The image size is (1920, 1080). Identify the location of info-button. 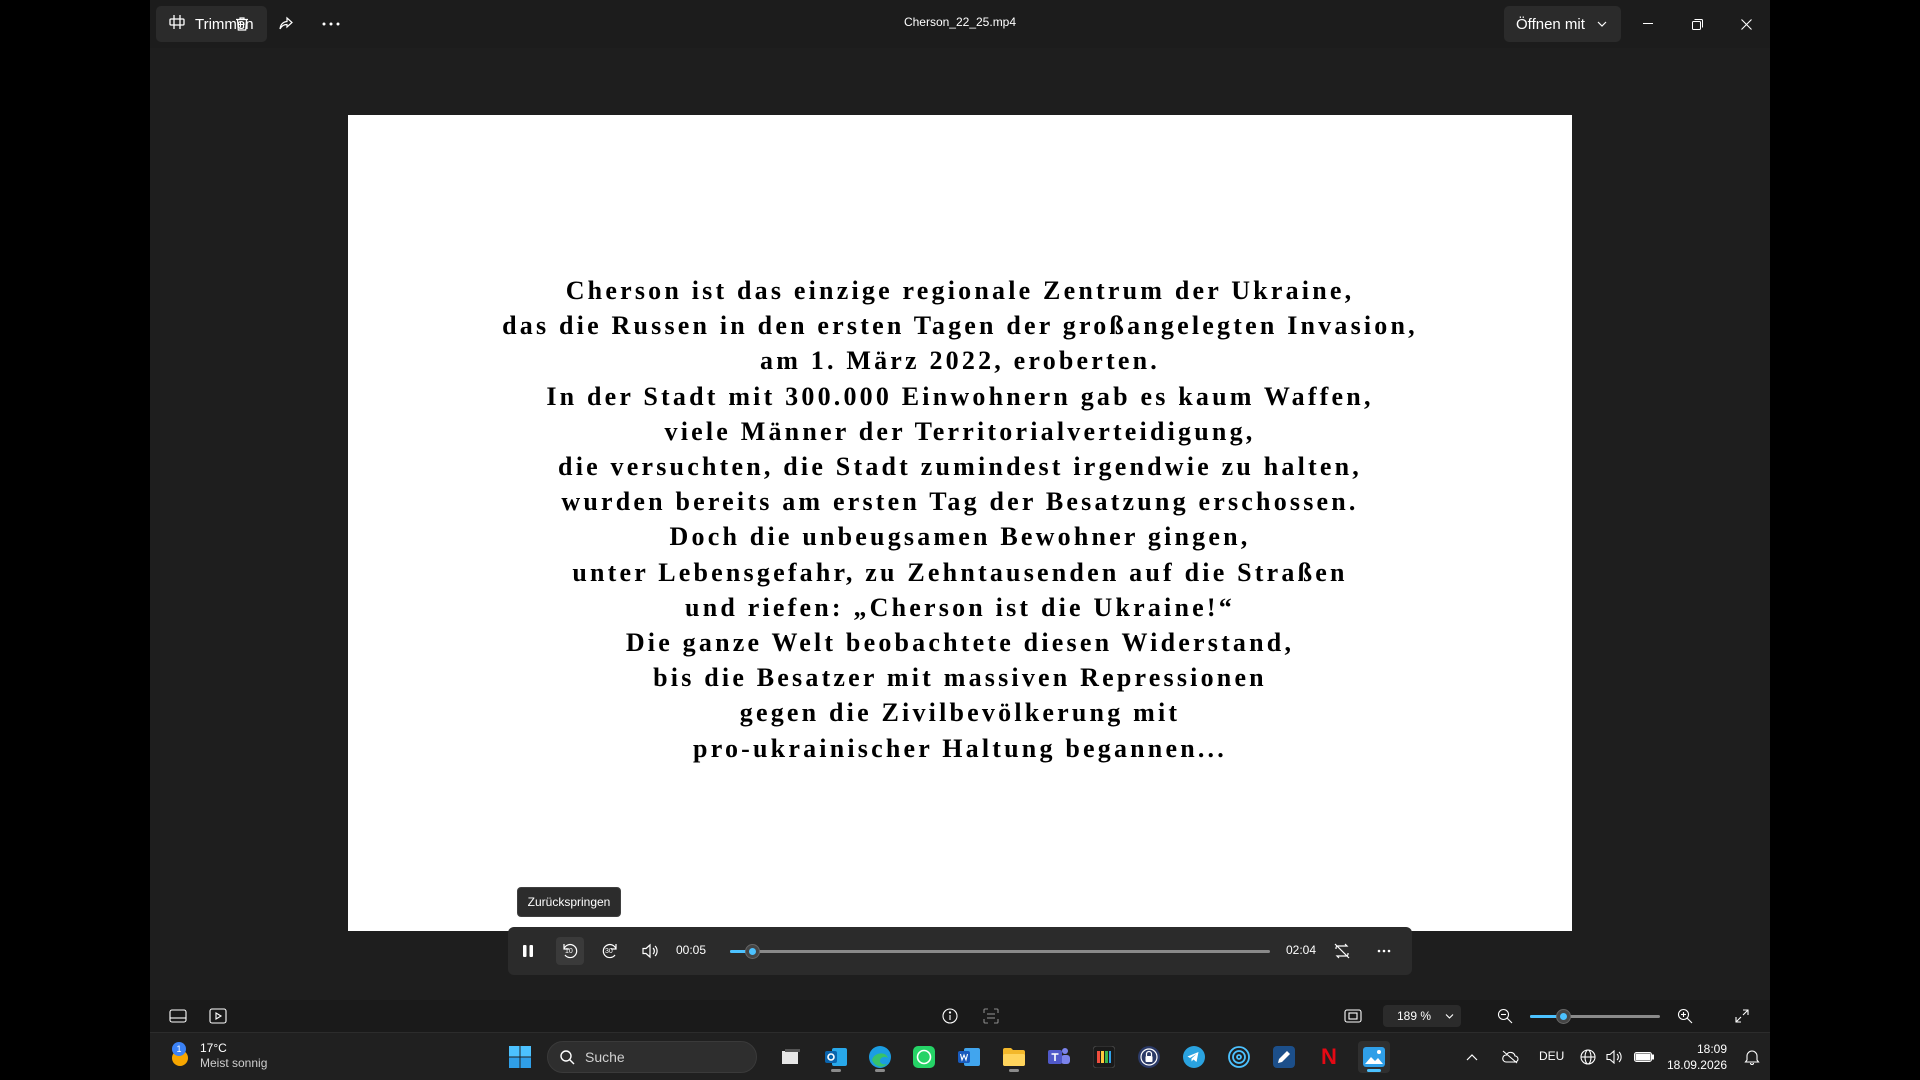
(950, 1016).